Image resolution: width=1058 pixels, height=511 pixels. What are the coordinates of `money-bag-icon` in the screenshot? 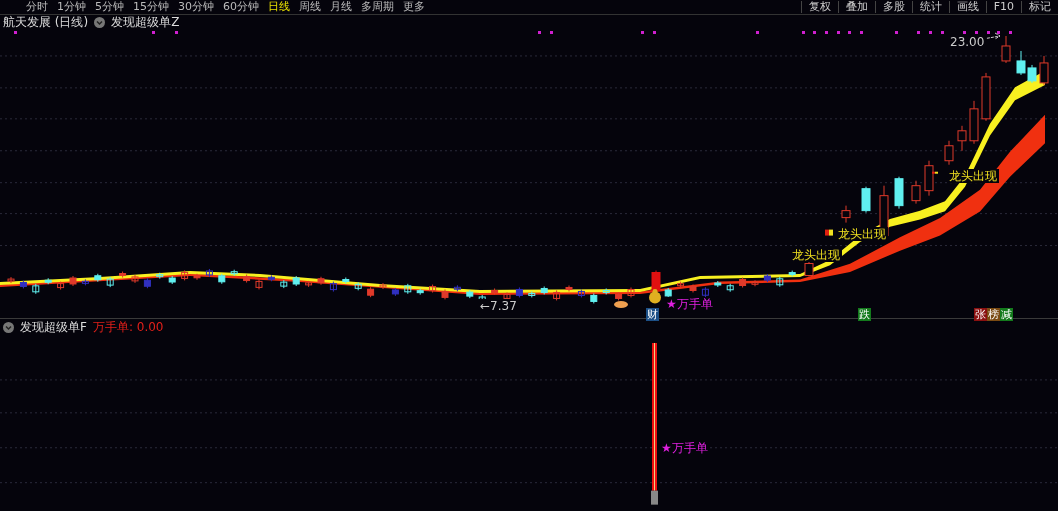 It's located at (655, 296).